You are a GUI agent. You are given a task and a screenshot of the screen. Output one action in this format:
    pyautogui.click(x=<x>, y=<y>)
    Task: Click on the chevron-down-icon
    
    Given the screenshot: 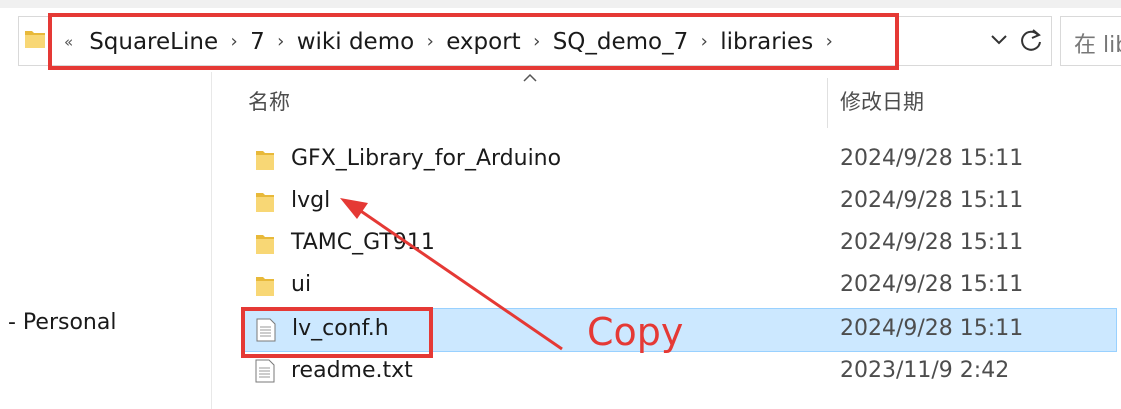 What is the action you would take?
    pyautogui.click(x=999, y=39)
    